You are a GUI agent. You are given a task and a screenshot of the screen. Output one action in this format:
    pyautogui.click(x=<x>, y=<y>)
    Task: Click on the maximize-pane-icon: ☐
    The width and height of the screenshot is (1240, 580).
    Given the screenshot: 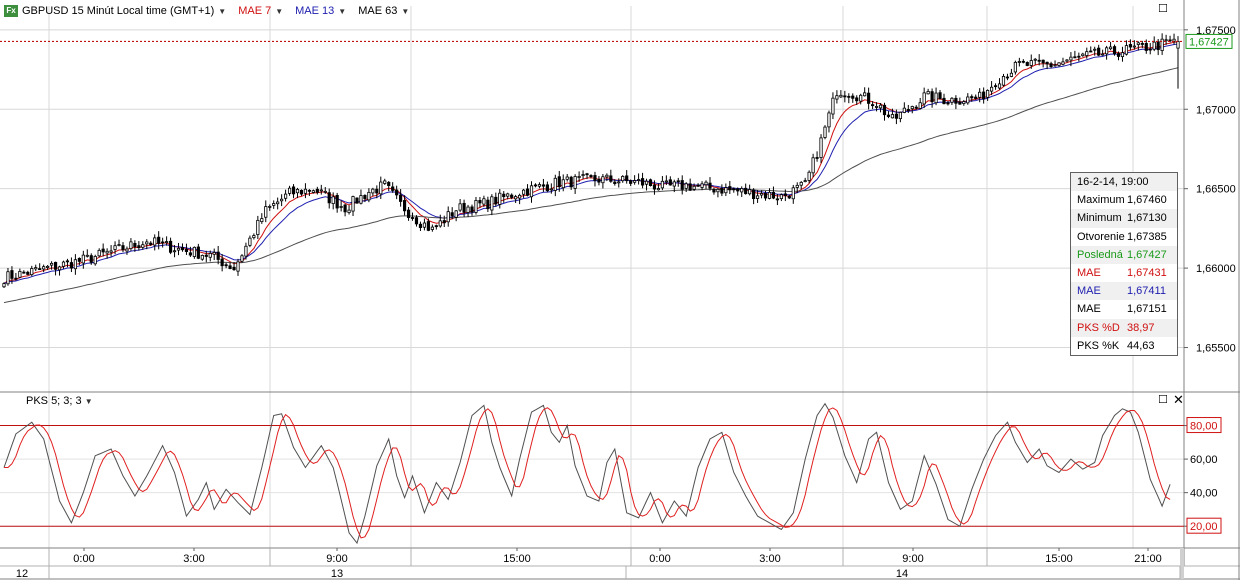 What is the action you would take?
    pyautogui.click(x=1163, y=399)
    